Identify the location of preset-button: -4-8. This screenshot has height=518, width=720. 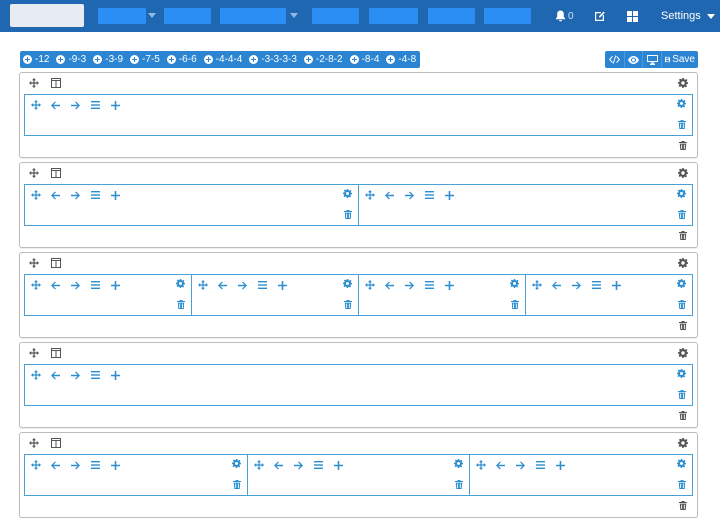
(401, 59).